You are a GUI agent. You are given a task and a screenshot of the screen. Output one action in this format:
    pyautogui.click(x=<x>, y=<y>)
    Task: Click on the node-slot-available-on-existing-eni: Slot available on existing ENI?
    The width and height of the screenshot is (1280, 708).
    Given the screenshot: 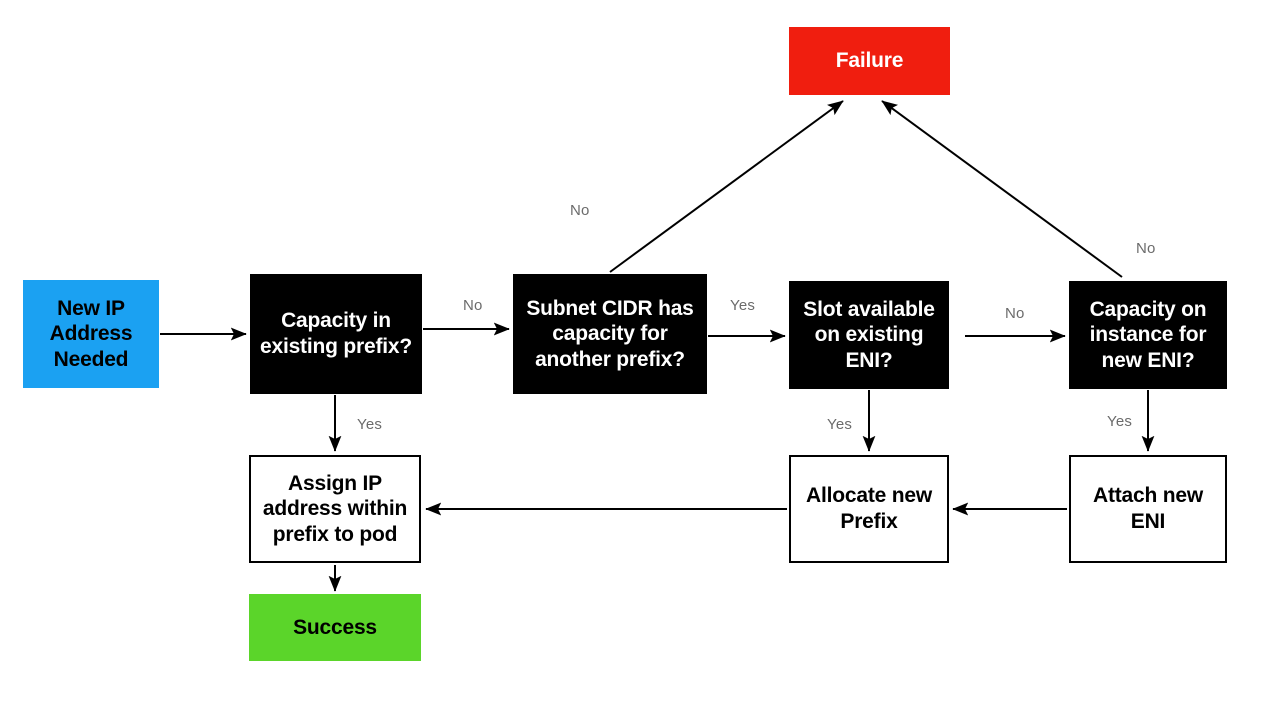 What is the action you would take?
    pyautogui.click(x=869, y=335)
    